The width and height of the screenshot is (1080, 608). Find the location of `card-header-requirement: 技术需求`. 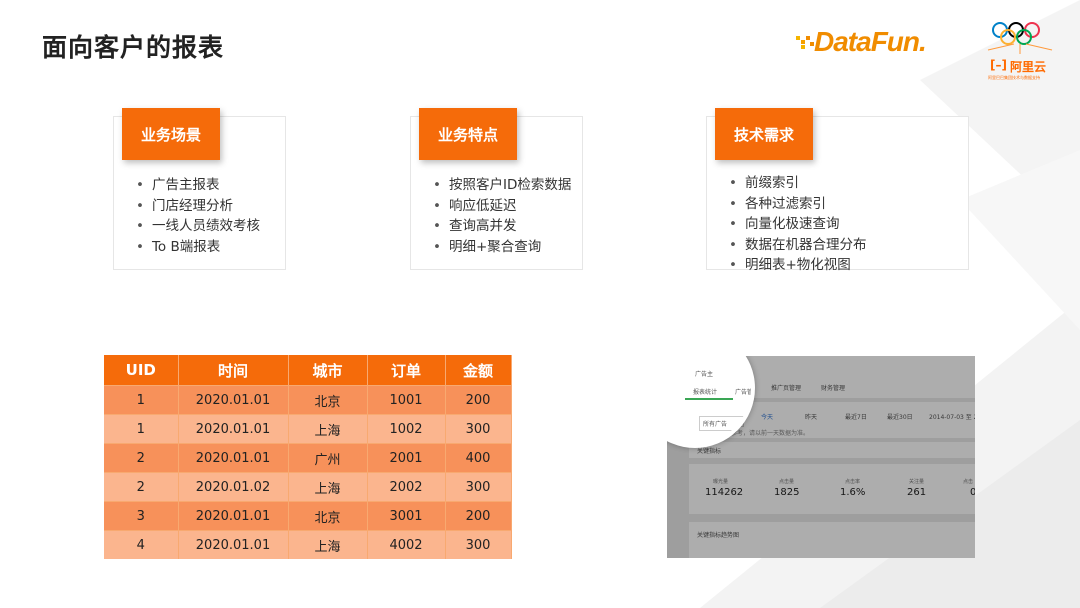

card-header-requirement: 技术需求 is located at coordinates (764, 134).